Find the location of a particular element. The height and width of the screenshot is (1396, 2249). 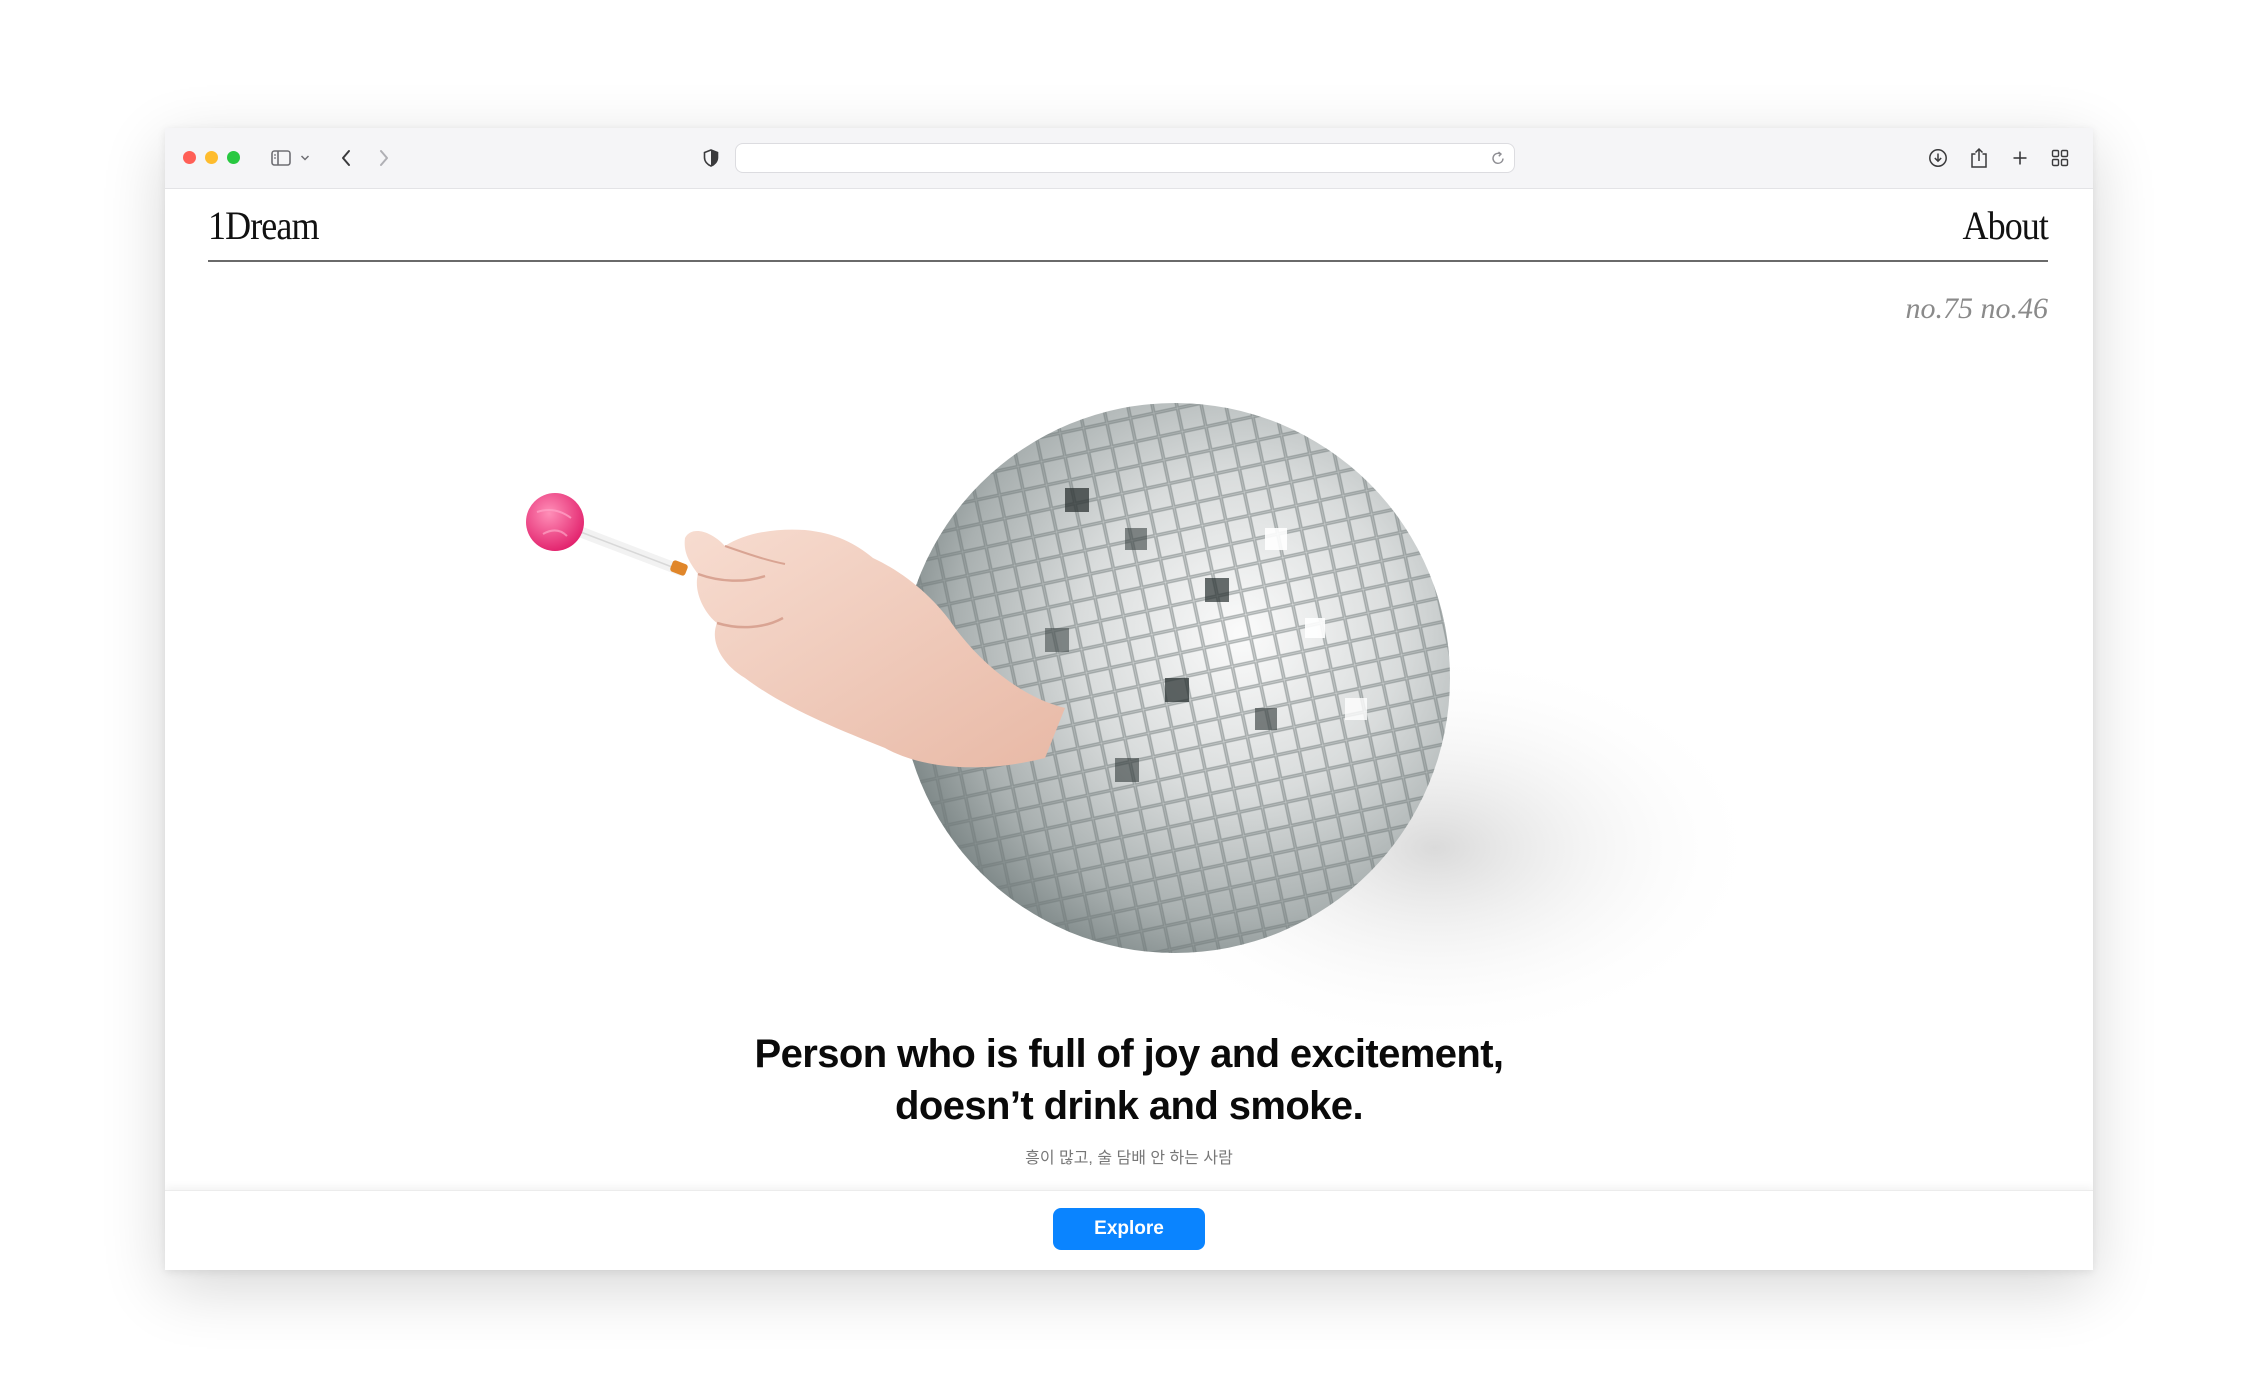

close-window-button is located at coordinates (189, 157).